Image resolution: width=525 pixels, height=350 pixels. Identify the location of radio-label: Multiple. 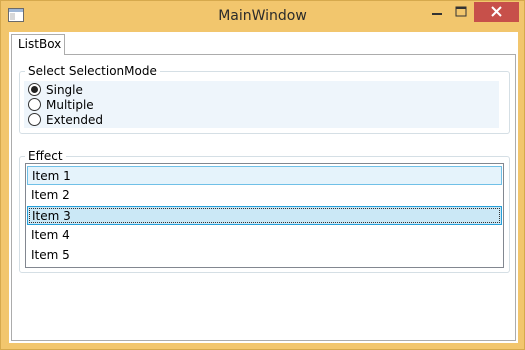
(70, 104).